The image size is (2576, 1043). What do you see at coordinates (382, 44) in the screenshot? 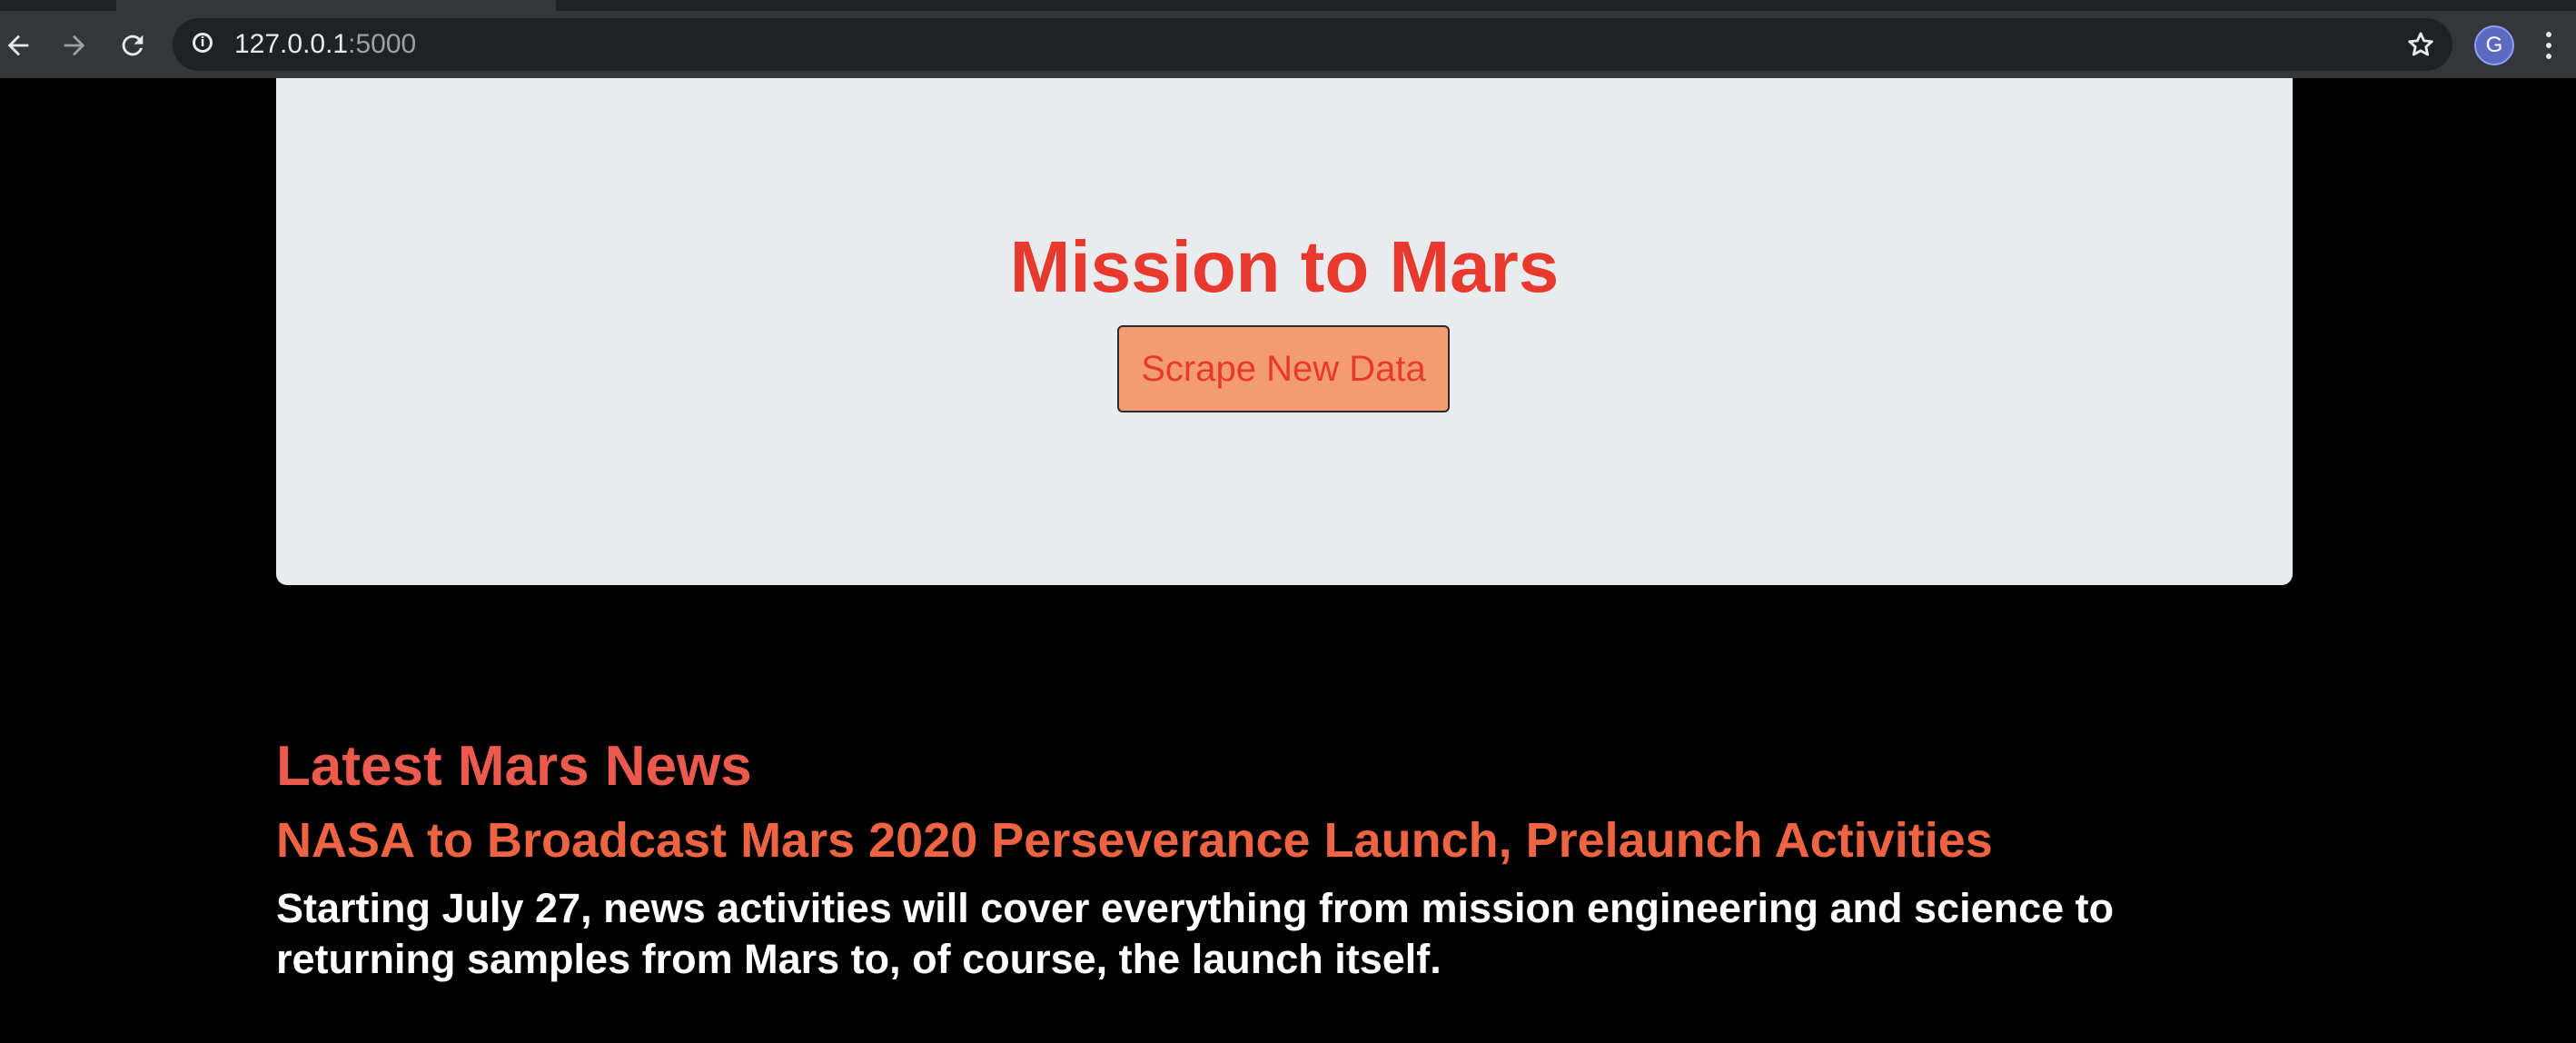
I see `url-port: :5000` at bounding box center [382, 44].